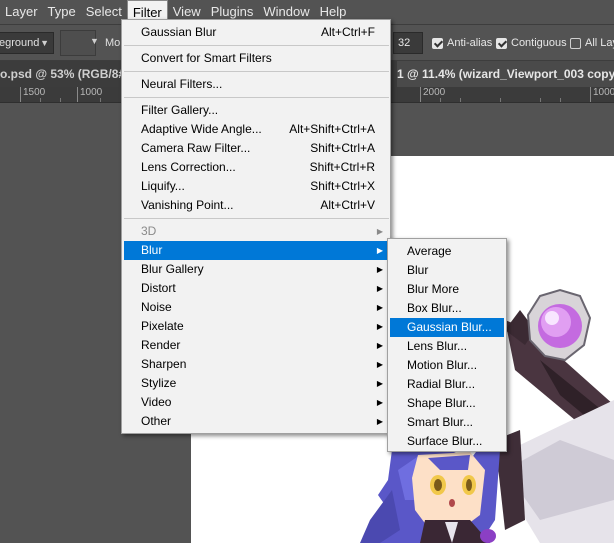  I want to click on fill-source-value: eground, so click(20, 43).